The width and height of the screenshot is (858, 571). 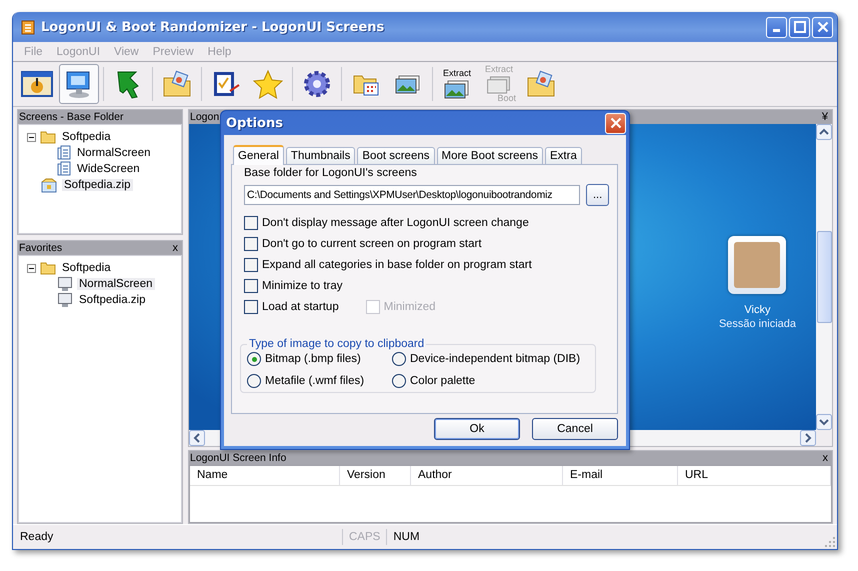 What do you see at coordinates (830, 542) in the screenshot?
I see `resize-grip-icon` at bounding box center [830, 542].